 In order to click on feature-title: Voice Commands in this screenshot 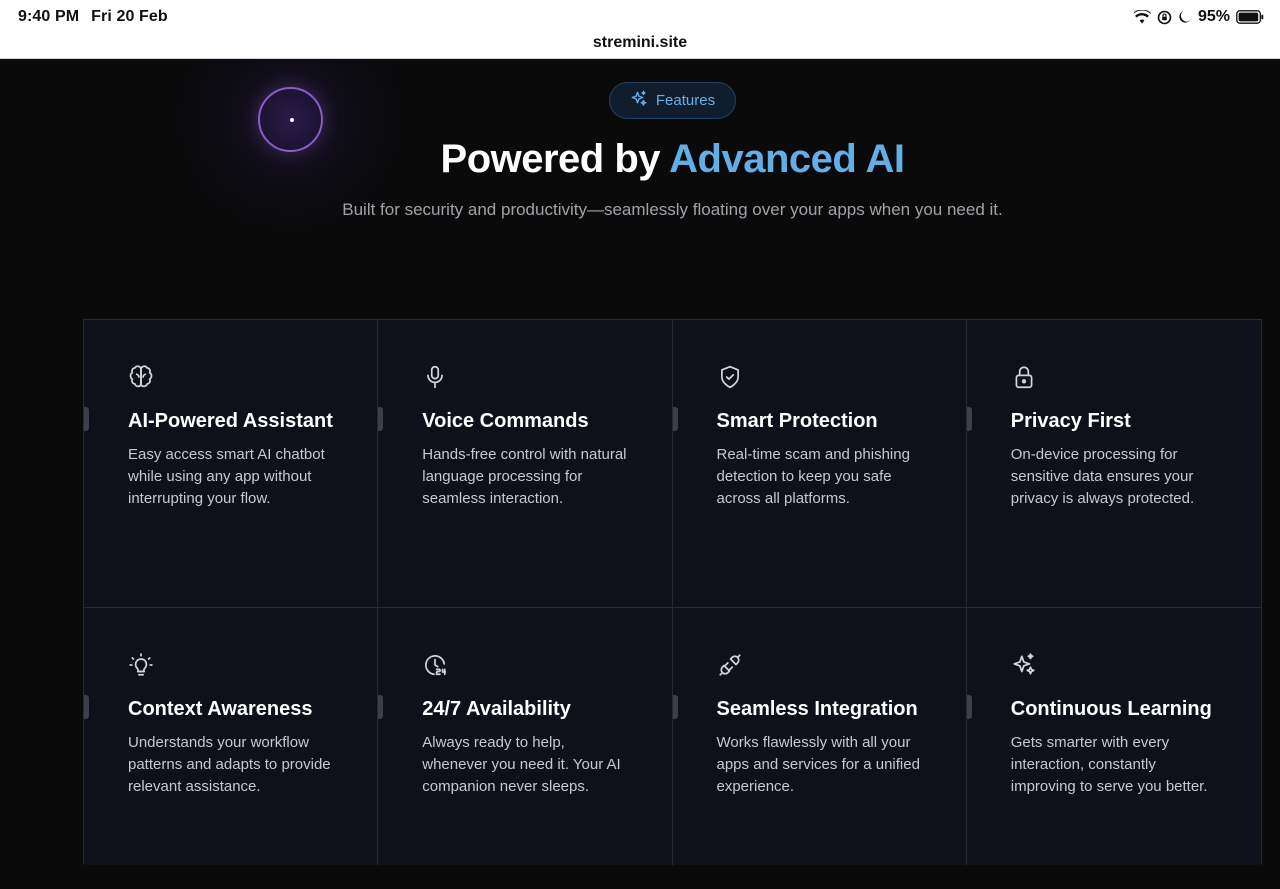, I will do `click(505, 421)`.